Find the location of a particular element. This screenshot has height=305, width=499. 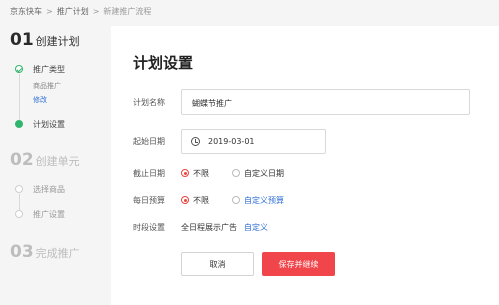

step-item-promo-settings: 推广设置 is located at coordinates (49, 214).